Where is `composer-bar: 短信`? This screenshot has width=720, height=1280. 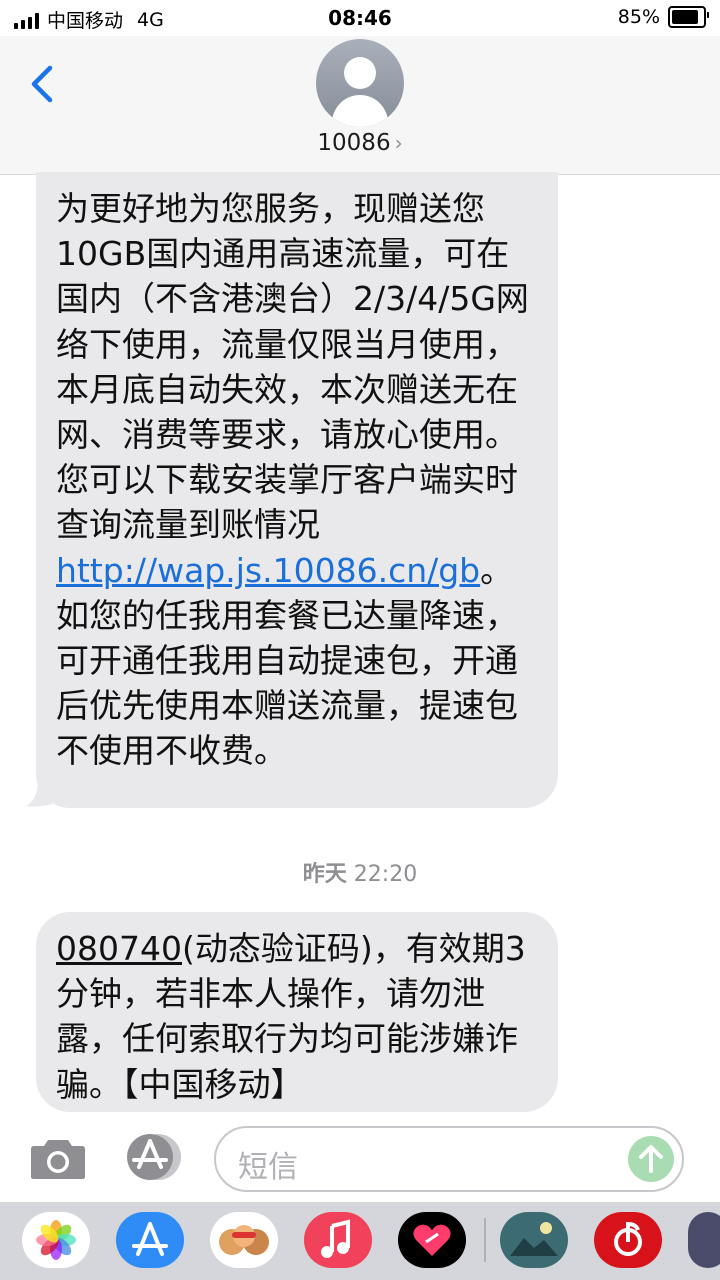
composer-bar: 短信 is located at coordinates (360, 1159).